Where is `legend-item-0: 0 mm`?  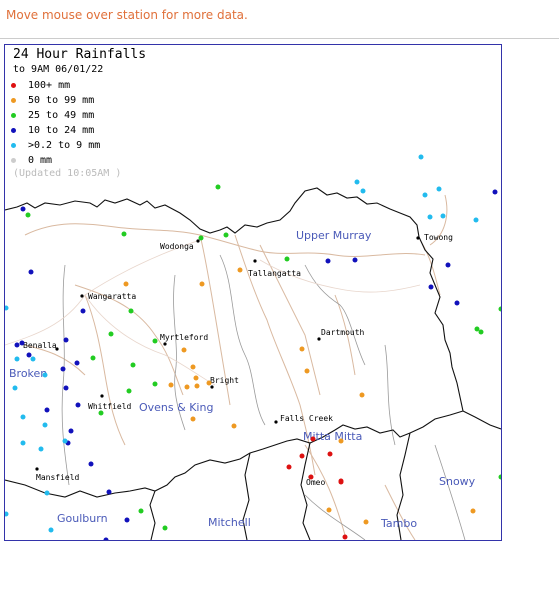
legend-item-0: 0 mm is located at coordinates (31, 160).